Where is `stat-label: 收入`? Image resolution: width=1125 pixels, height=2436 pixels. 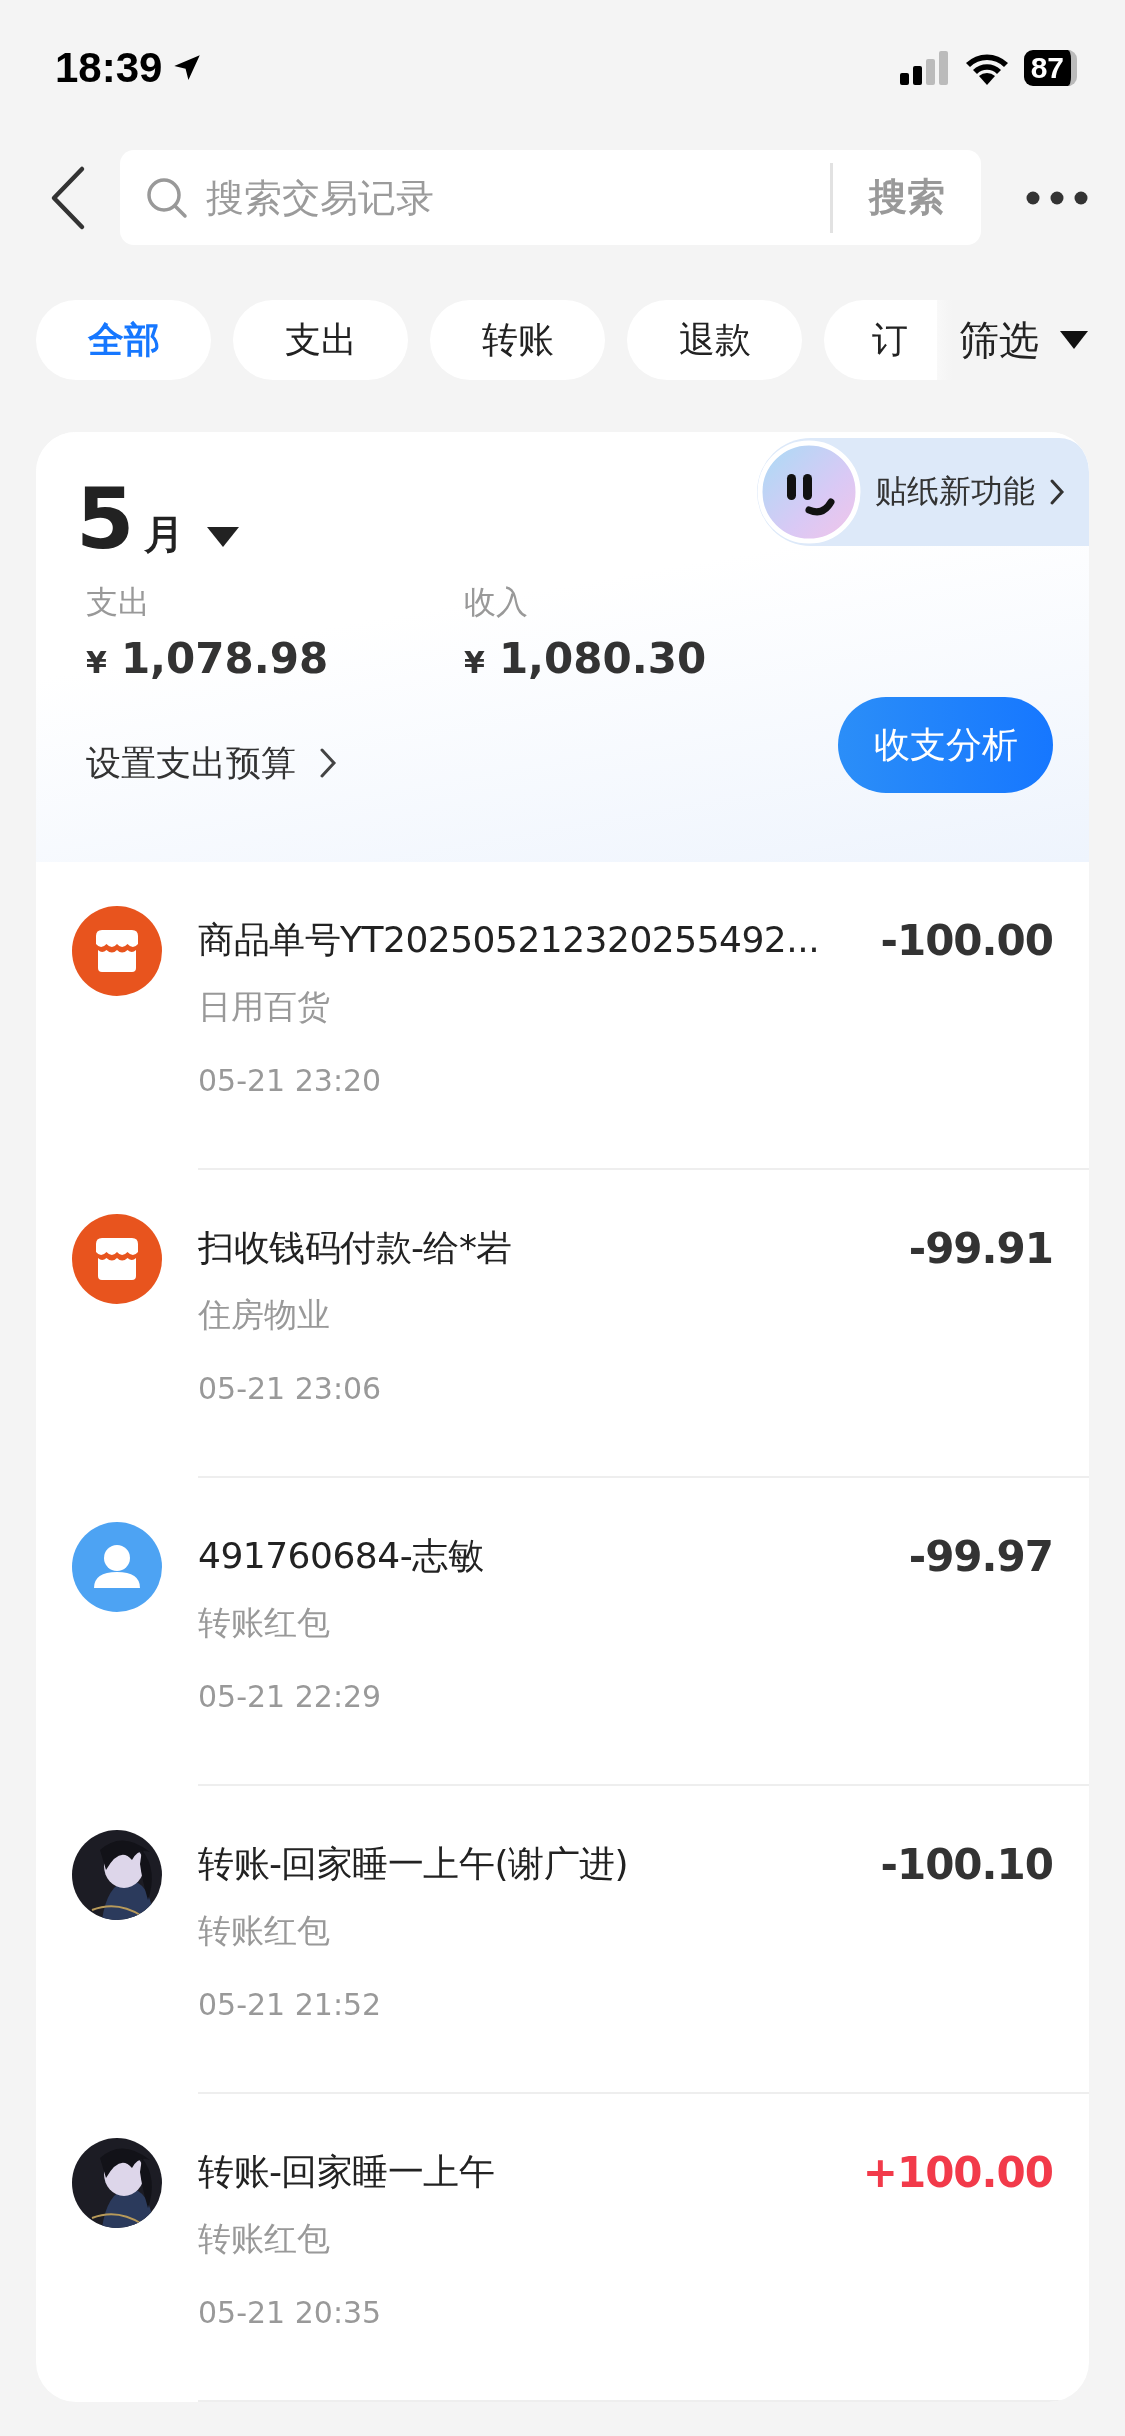 stat-label: 收入 is located at coordinates (496, 602).